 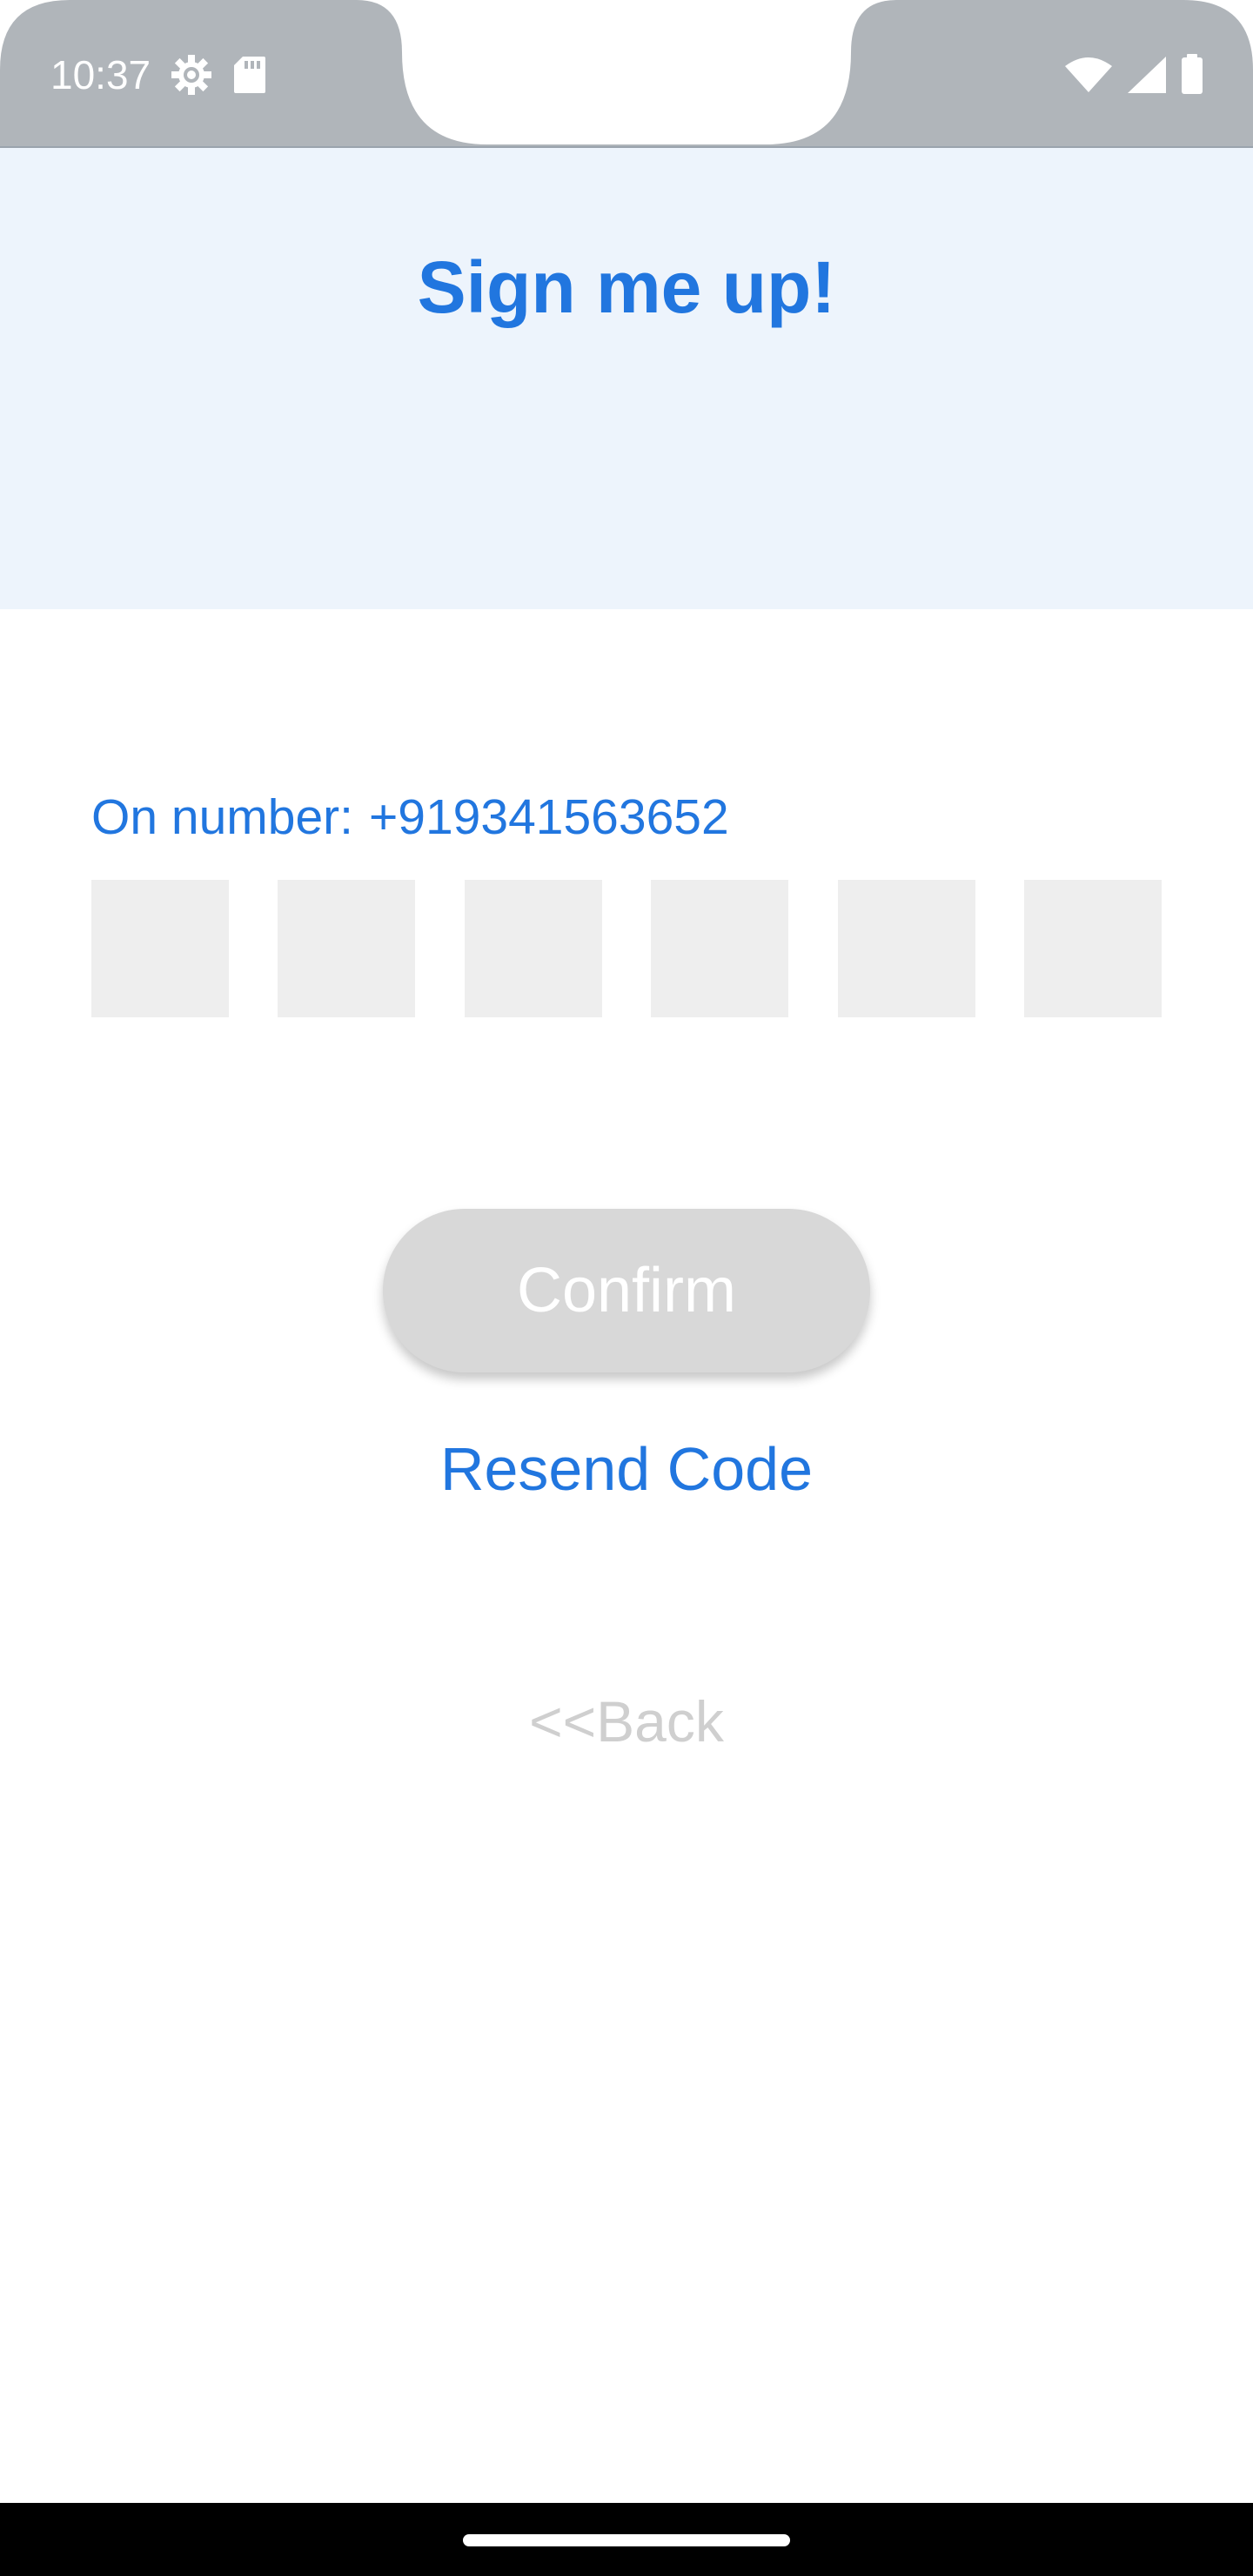 I want to click on code-digit-1-input, so click(x=160, y=949).